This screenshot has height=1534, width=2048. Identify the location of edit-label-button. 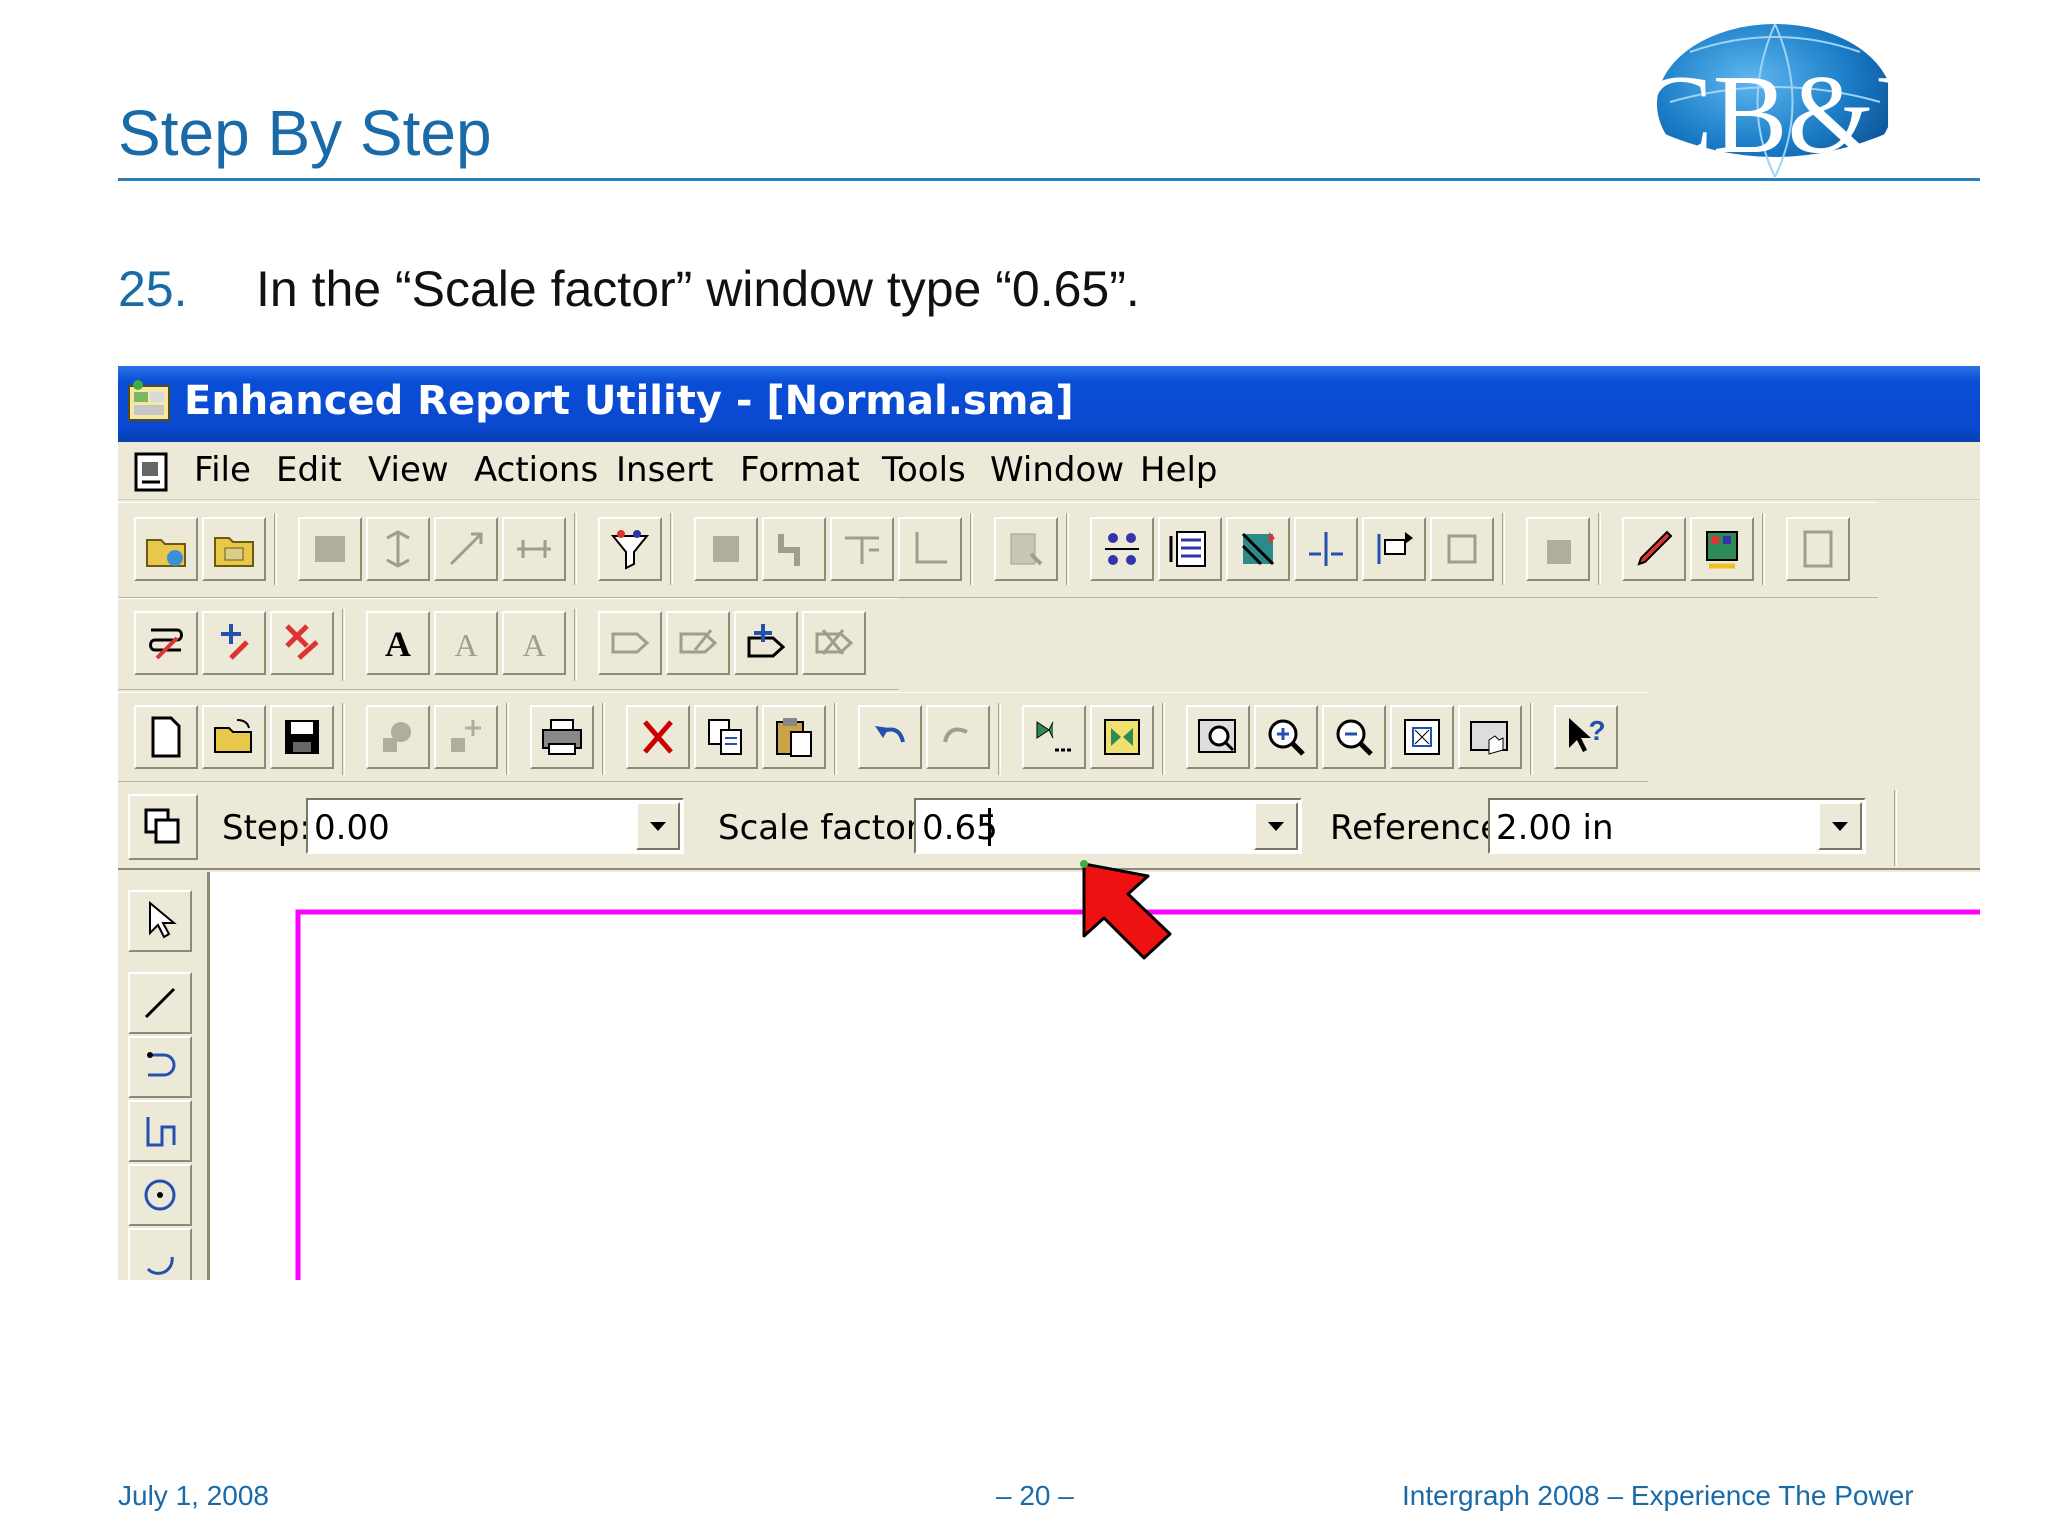
(698, 643).